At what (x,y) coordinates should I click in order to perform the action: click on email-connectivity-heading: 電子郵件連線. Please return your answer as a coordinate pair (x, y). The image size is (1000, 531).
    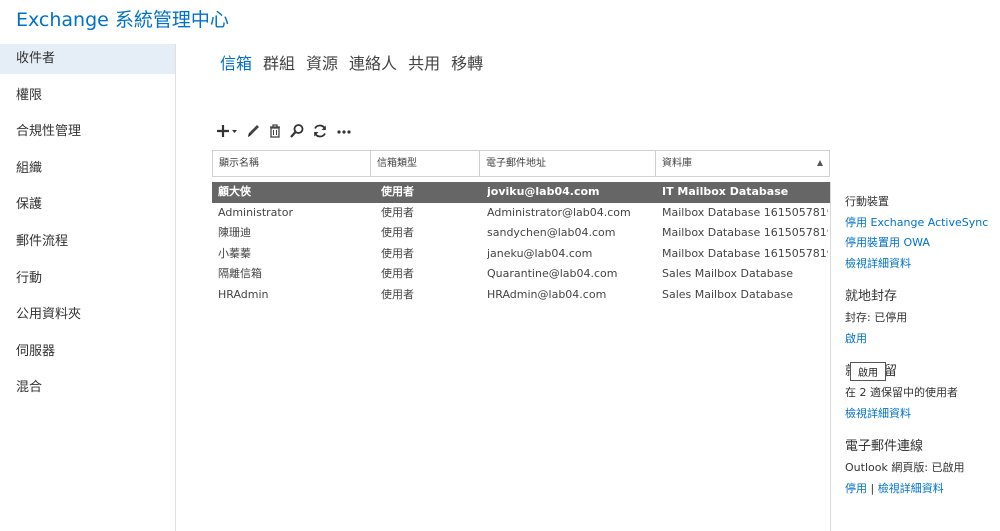
    Looking at the image, I should click on (884, 446).